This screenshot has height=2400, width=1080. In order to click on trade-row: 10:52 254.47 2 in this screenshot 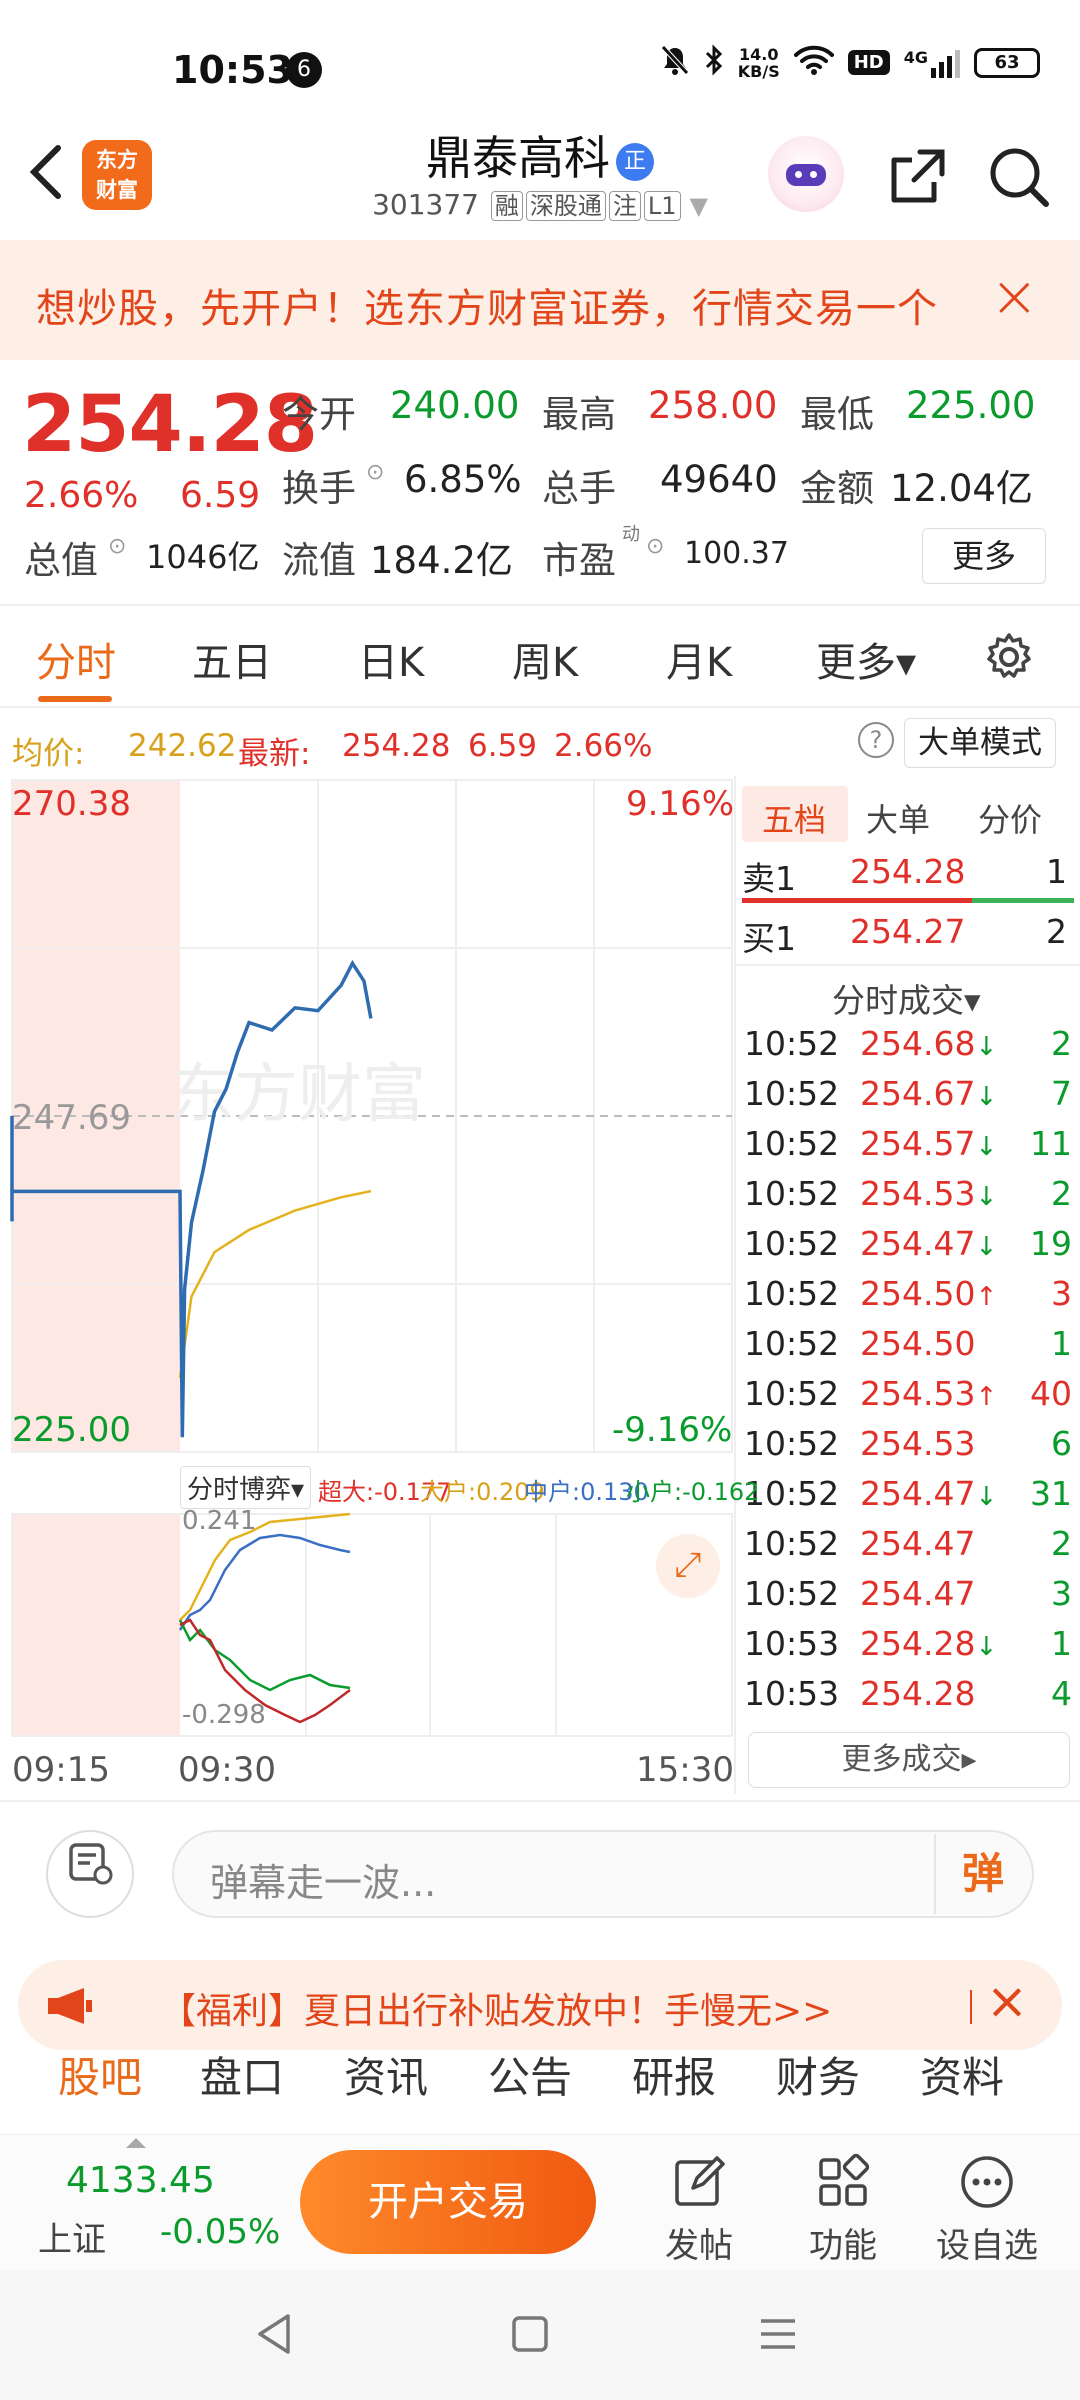, I will do `click(908, 1543)`.